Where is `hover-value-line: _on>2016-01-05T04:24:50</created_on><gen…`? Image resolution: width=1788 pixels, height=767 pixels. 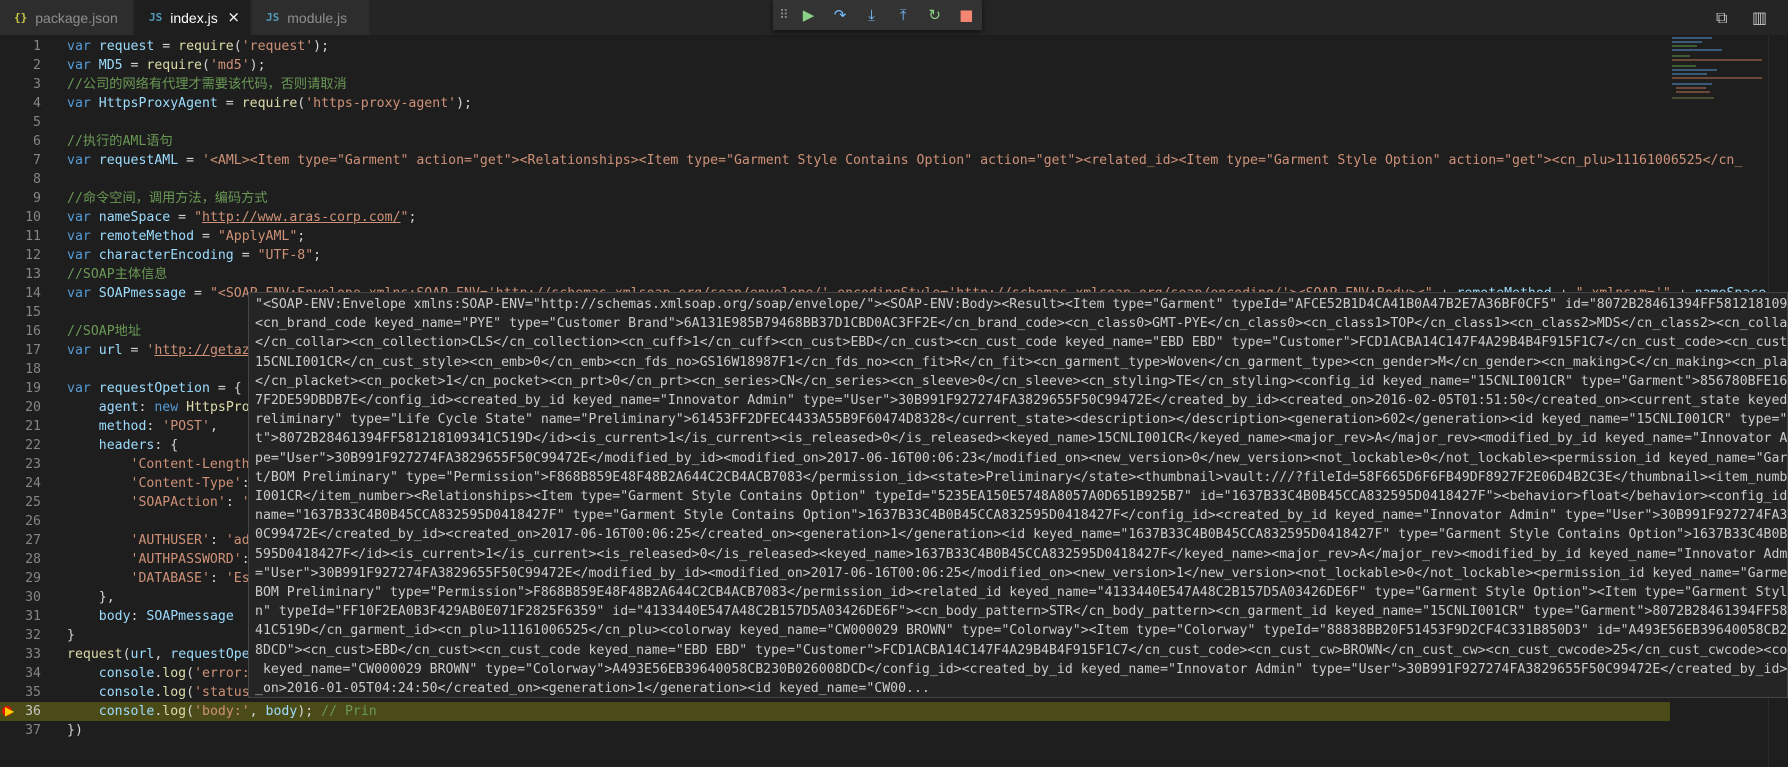
hover-value-line: _on>2016-01-05T04:24:50</created_on><gen… is located at coordinates (592, 688).